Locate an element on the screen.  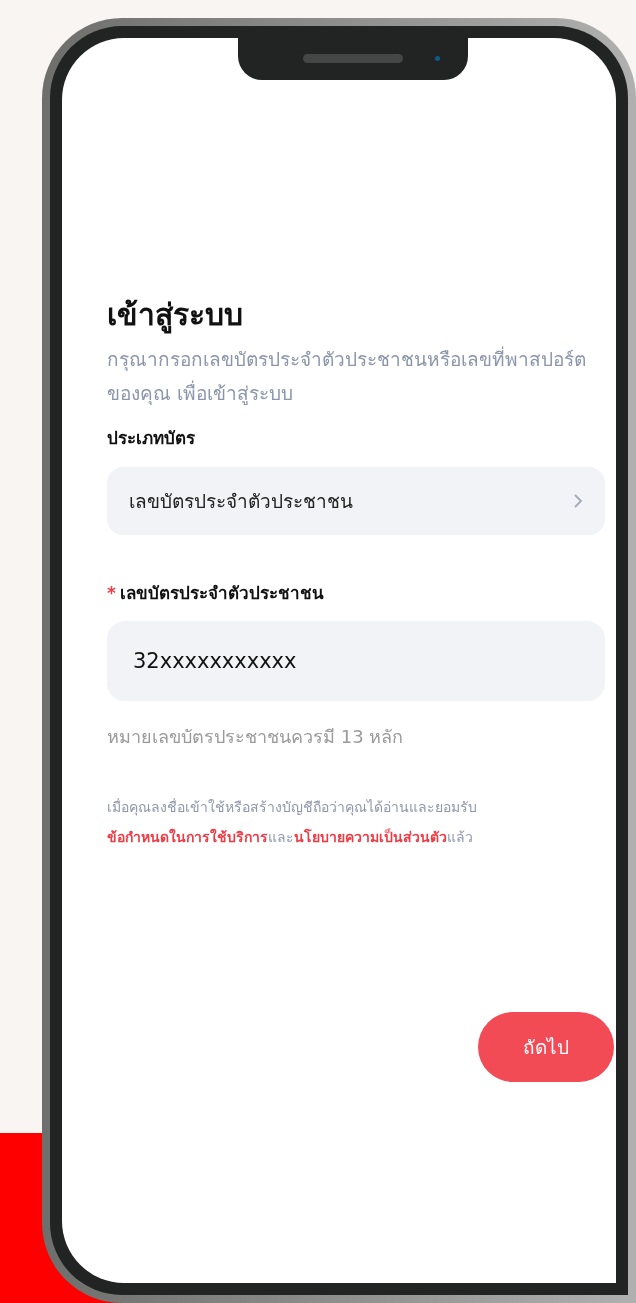
terms-link: นโยบายความเป็นส่วนตัว is located at coordinates (370, 836).